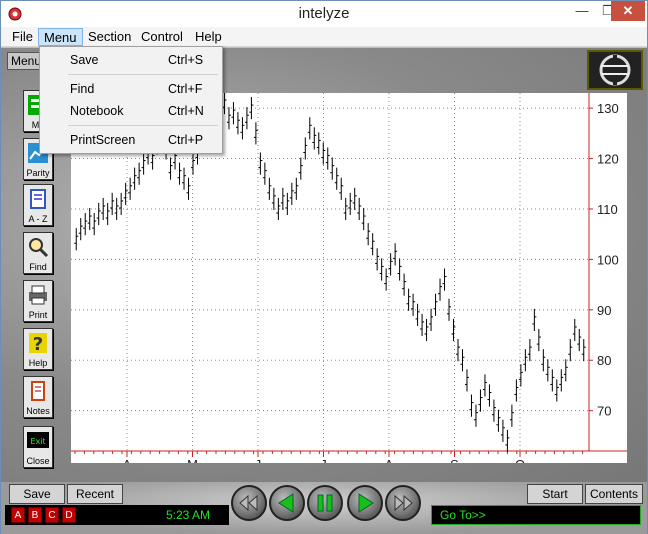  What do you see at coordinates (117, 515) in the screenshot?
I see `status-strip: A B C D 5:23 AM` at bounding box center [117, 515].